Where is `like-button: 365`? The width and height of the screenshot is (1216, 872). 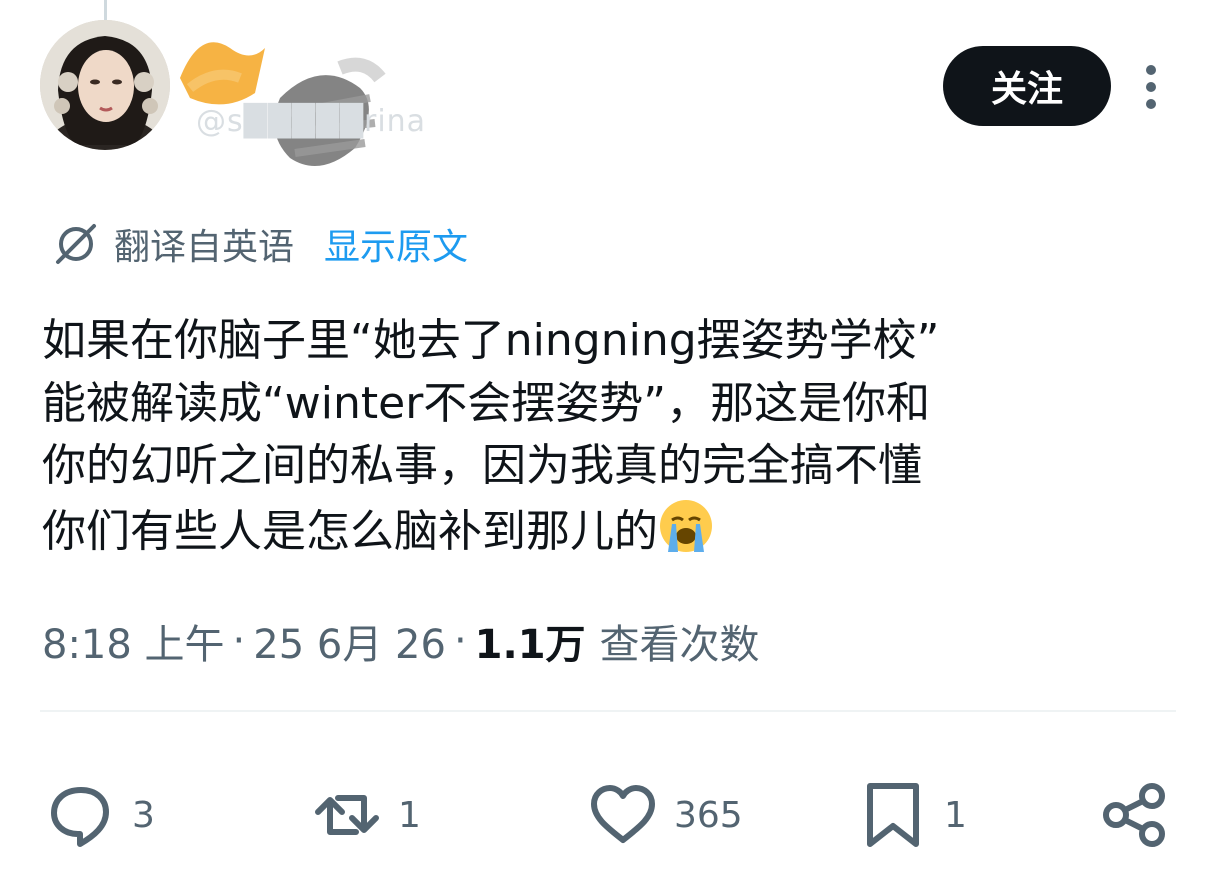
like-button: 365 is located at coordinates (665, 815).